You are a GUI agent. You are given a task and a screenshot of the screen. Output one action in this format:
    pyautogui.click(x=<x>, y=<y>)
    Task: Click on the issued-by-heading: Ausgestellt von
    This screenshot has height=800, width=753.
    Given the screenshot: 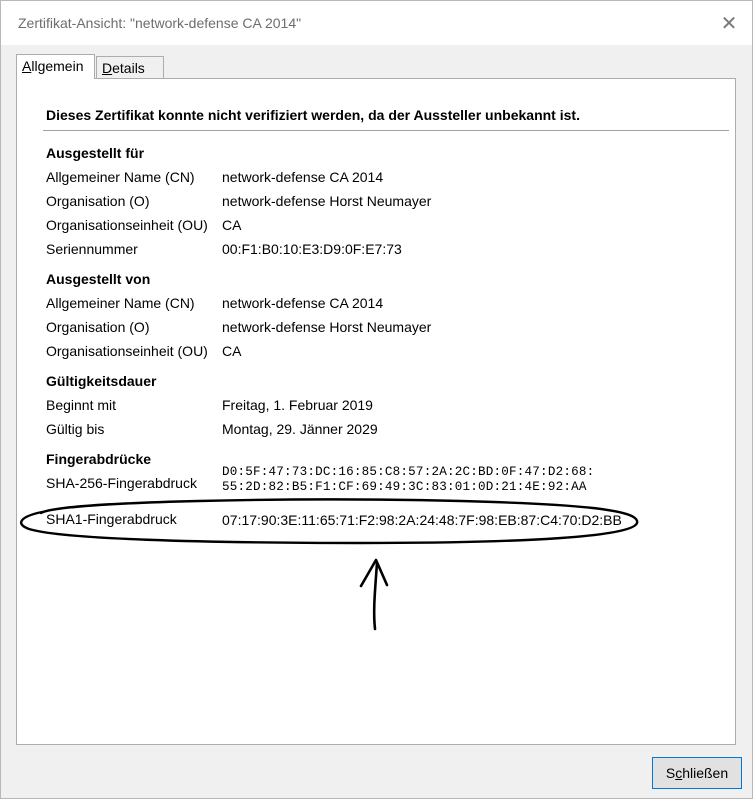 What is the action you would take?
    pyautogui.click(x=98, y=279)
    